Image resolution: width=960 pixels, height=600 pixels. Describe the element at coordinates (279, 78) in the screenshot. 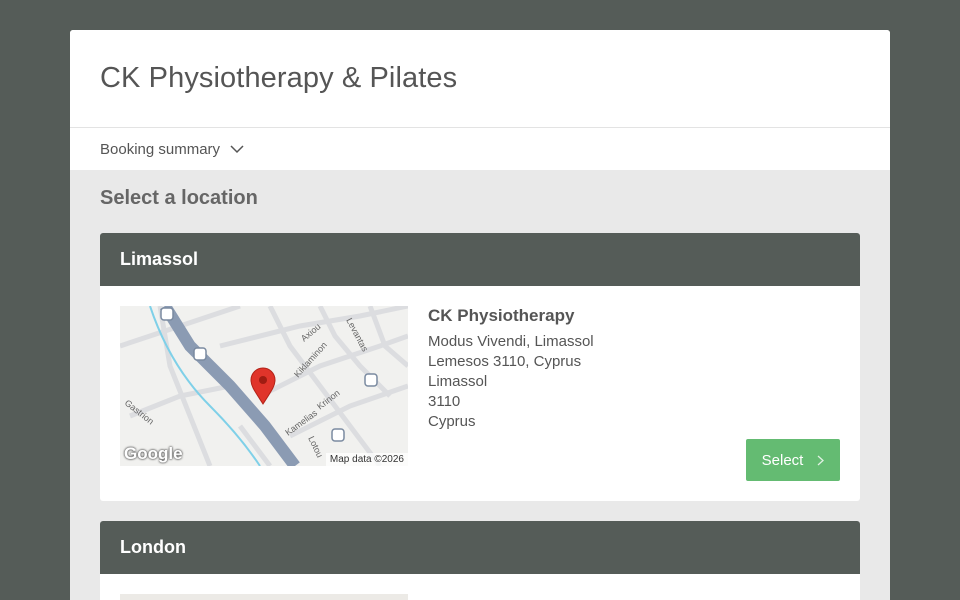

I see `page-title: CK Physiotherapy & Pilates` at that location.